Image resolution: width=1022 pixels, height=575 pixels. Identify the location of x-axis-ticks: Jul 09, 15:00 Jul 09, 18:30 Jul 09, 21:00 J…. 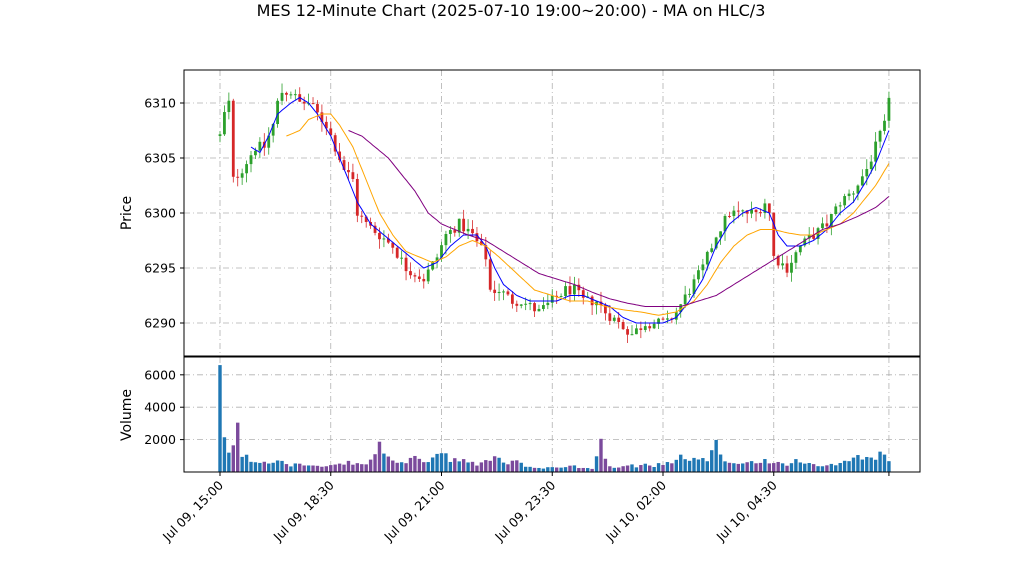
(524, 508).